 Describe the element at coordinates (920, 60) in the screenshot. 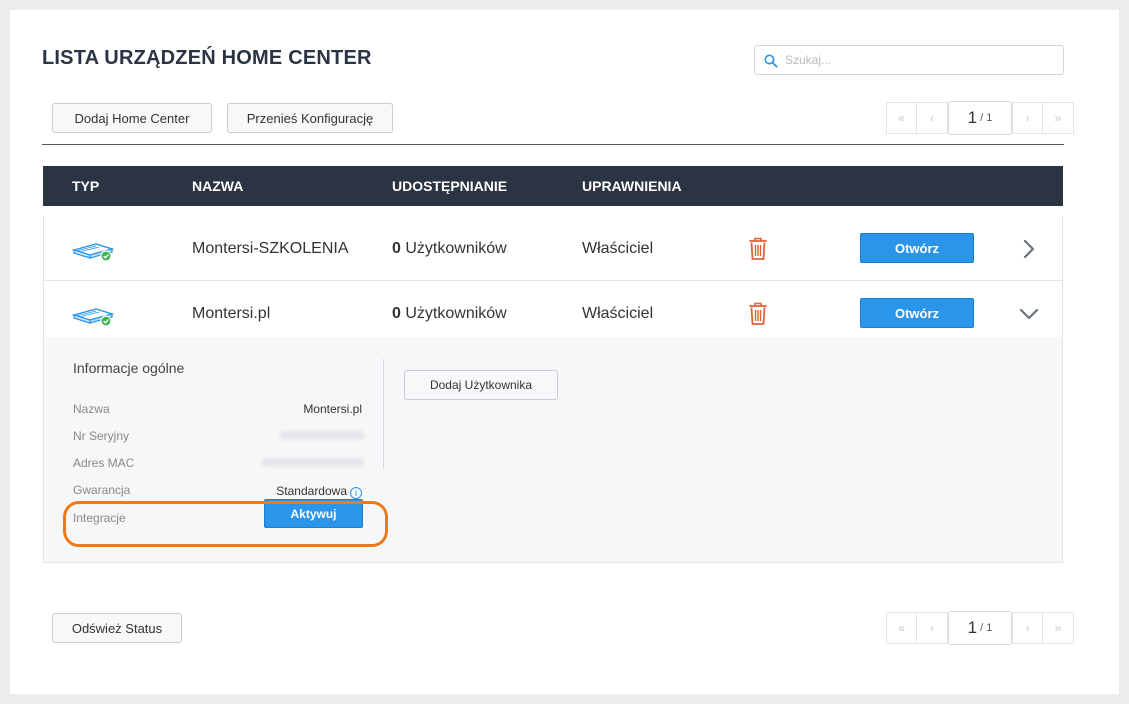

I see `search-input` at that location.